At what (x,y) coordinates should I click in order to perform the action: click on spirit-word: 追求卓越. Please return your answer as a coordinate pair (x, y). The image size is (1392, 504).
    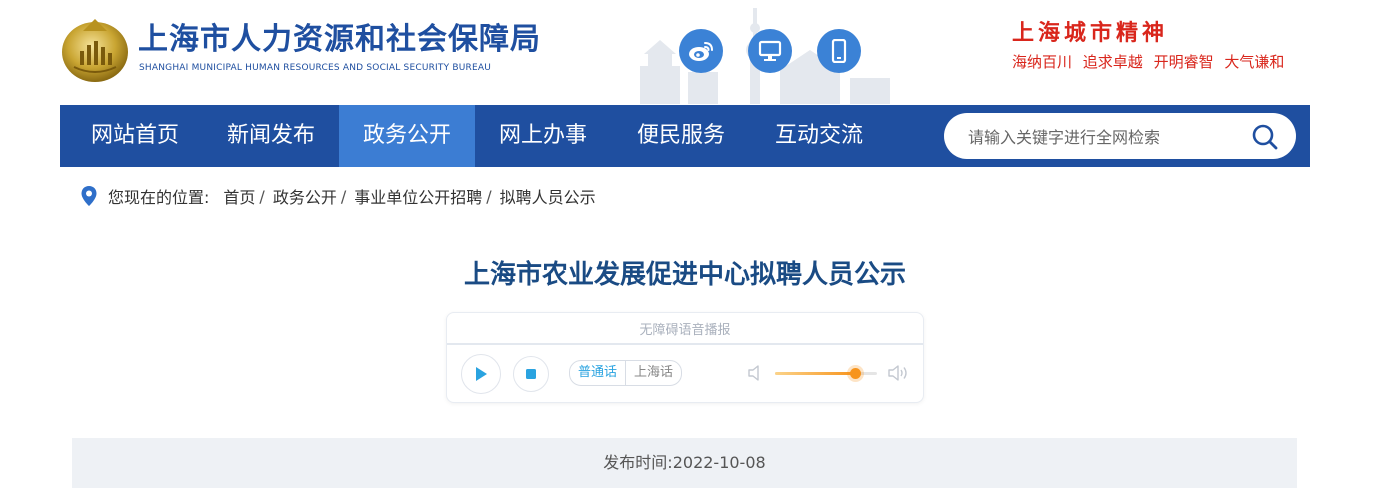
    Looking at the image, I should click on (1112, 62).